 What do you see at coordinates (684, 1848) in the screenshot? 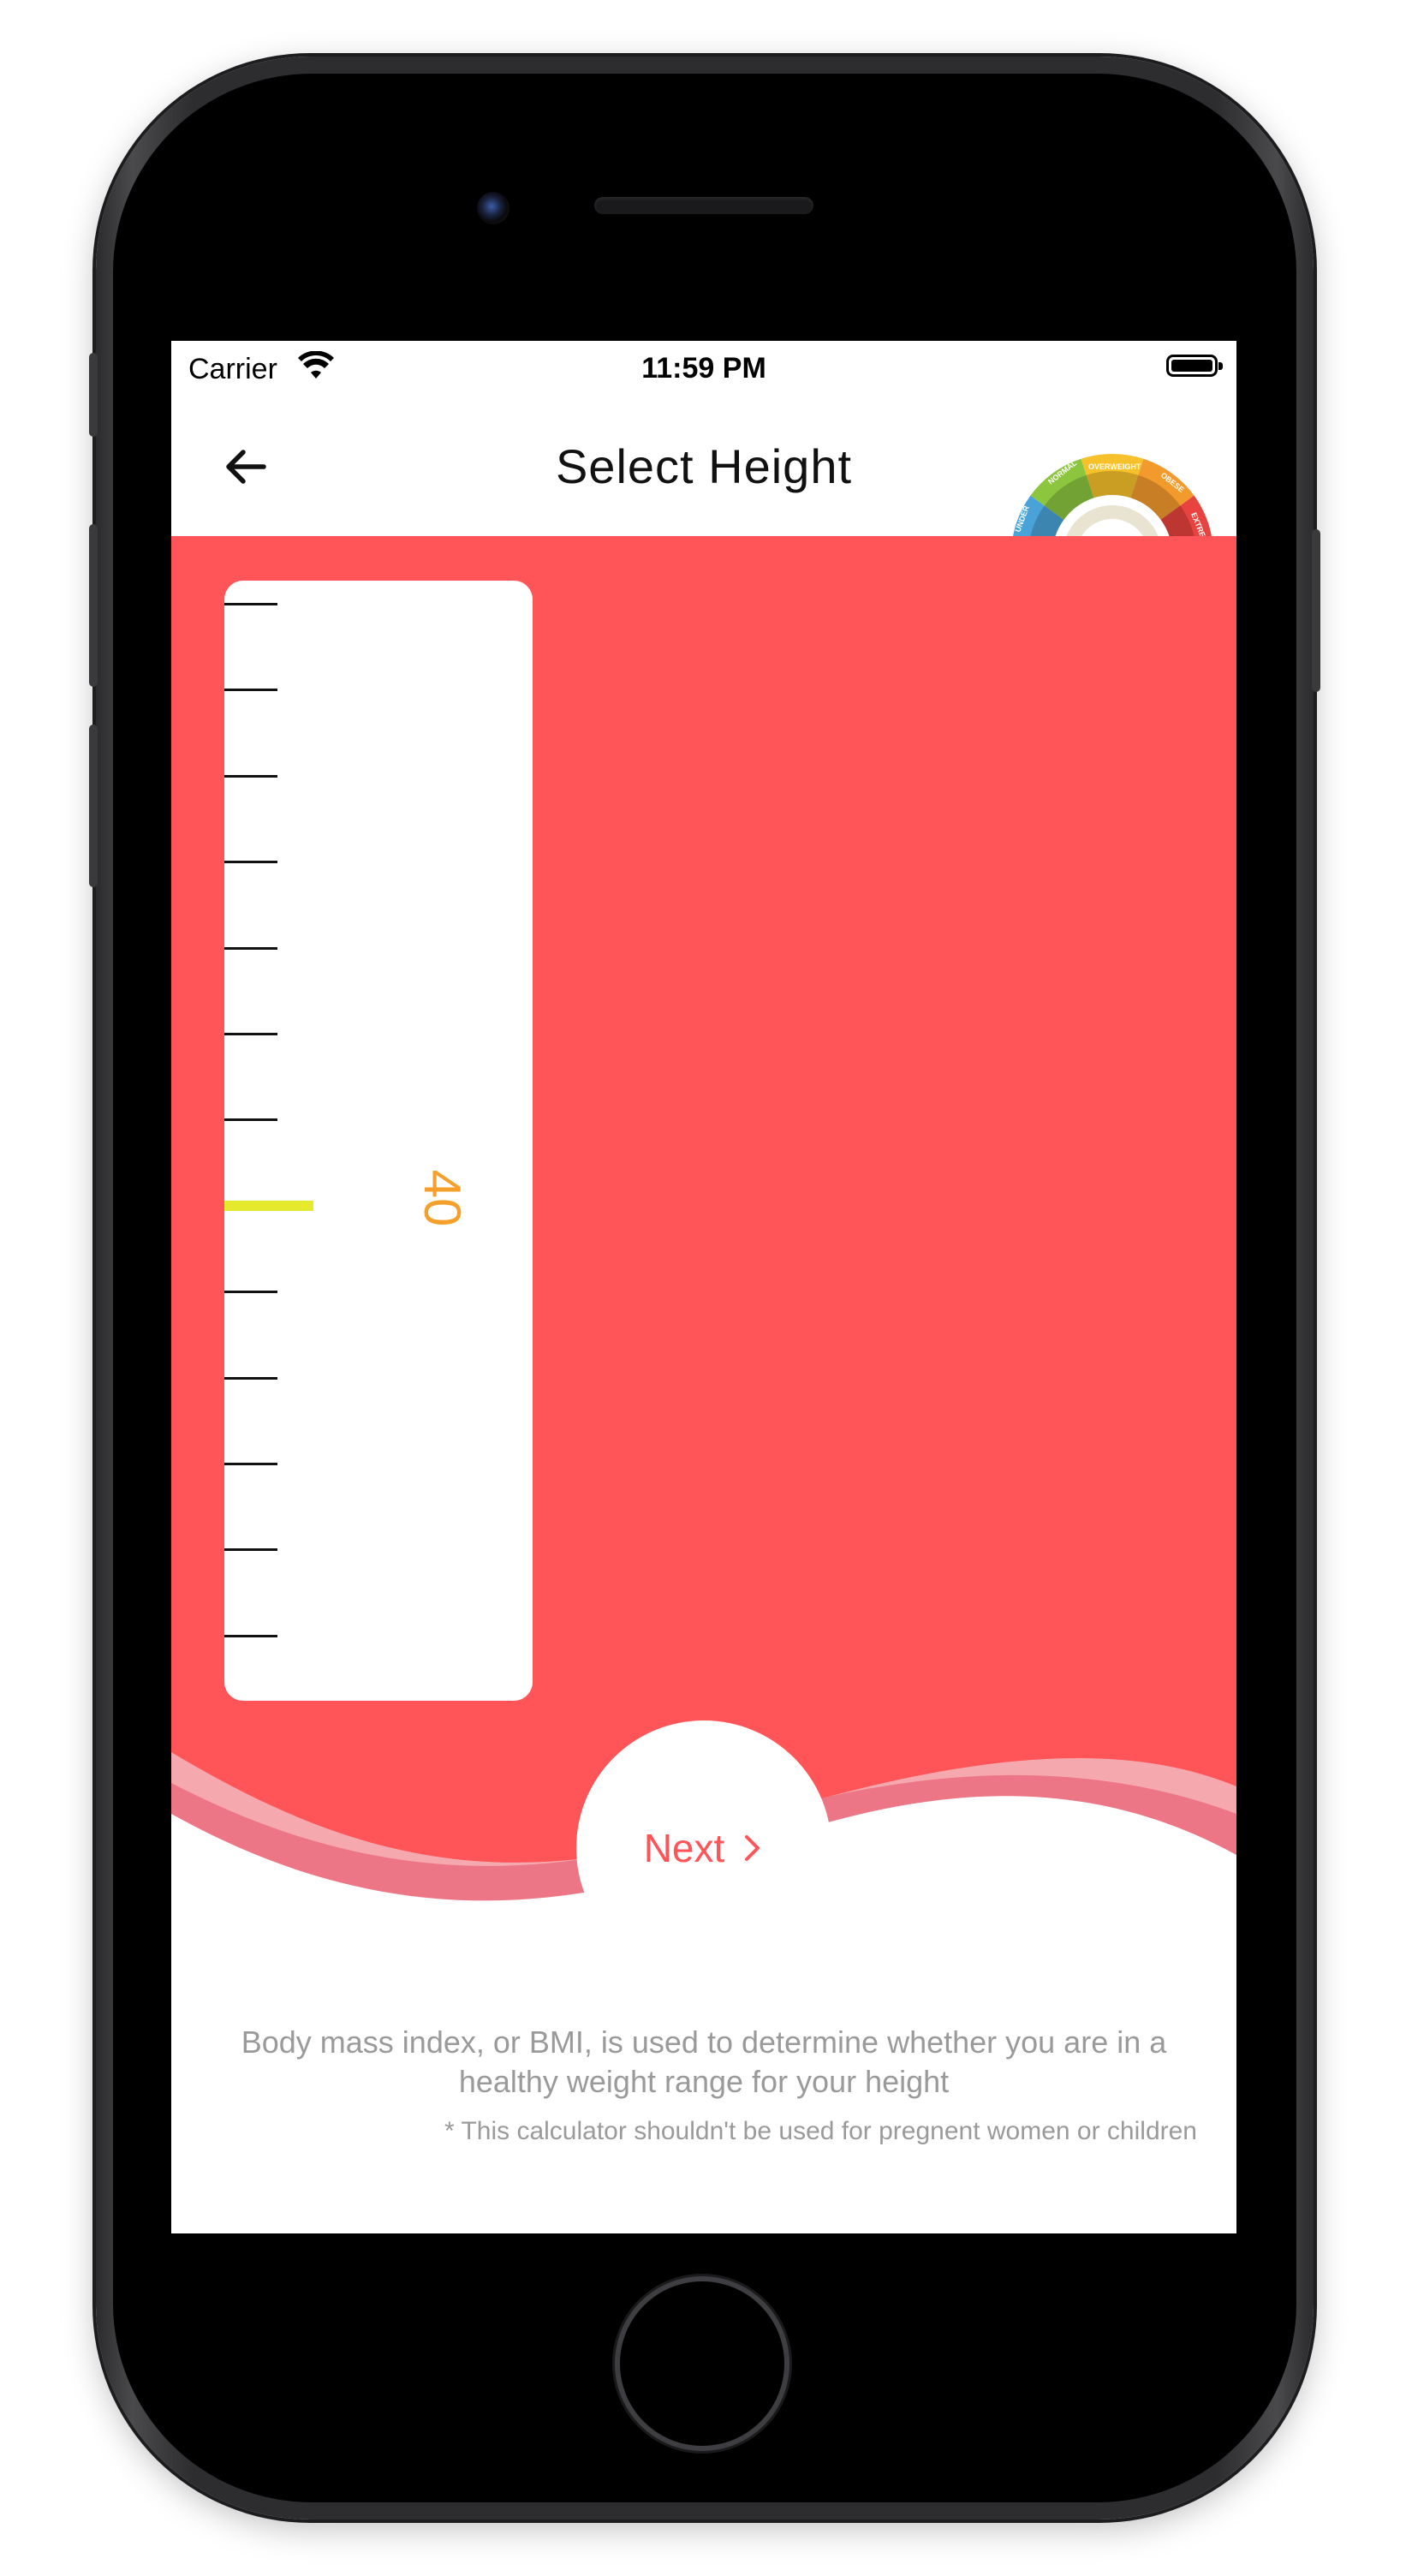
I see `next-button-label: Next` at bounding box center [684, 1848].